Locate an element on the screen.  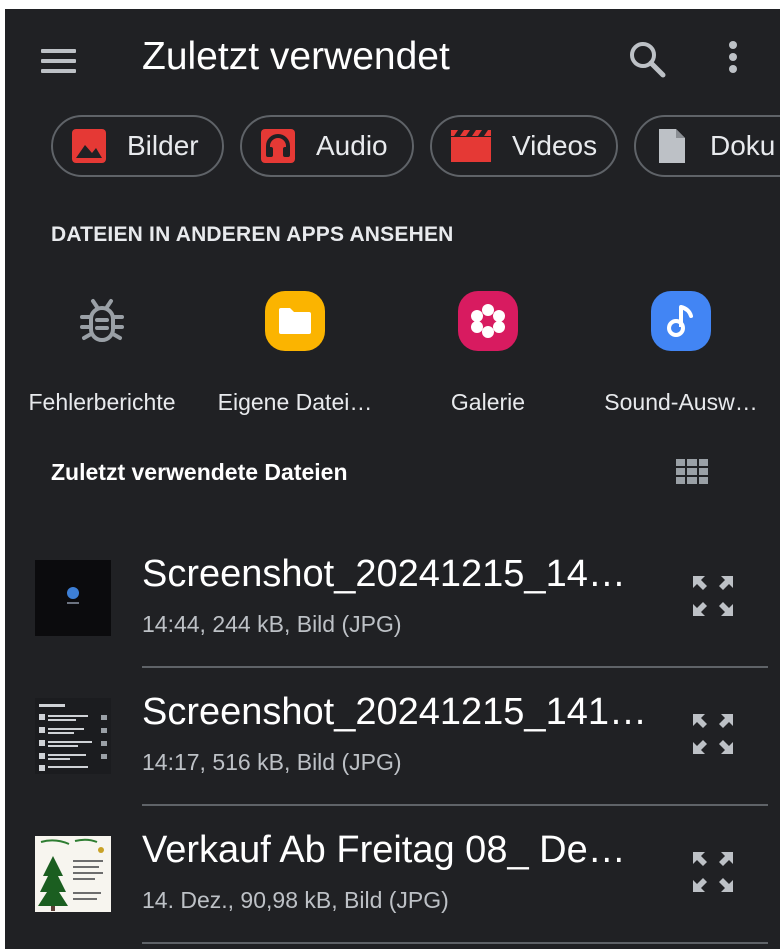
app-fehlerberichte: Fehlerberichte is located at coordinates (102, 353).